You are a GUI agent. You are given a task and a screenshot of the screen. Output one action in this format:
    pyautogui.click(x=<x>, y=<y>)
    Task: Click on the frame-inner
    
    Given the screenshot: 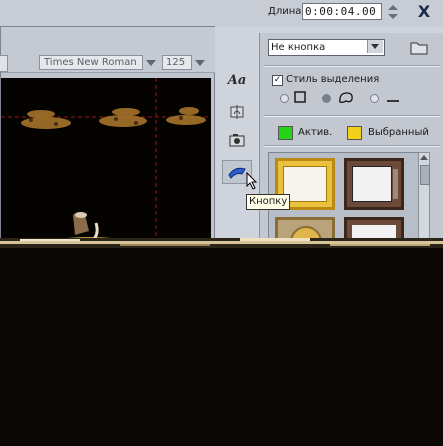 What is the action you would take?
    pyautogui.click(x=372, y=184)
    